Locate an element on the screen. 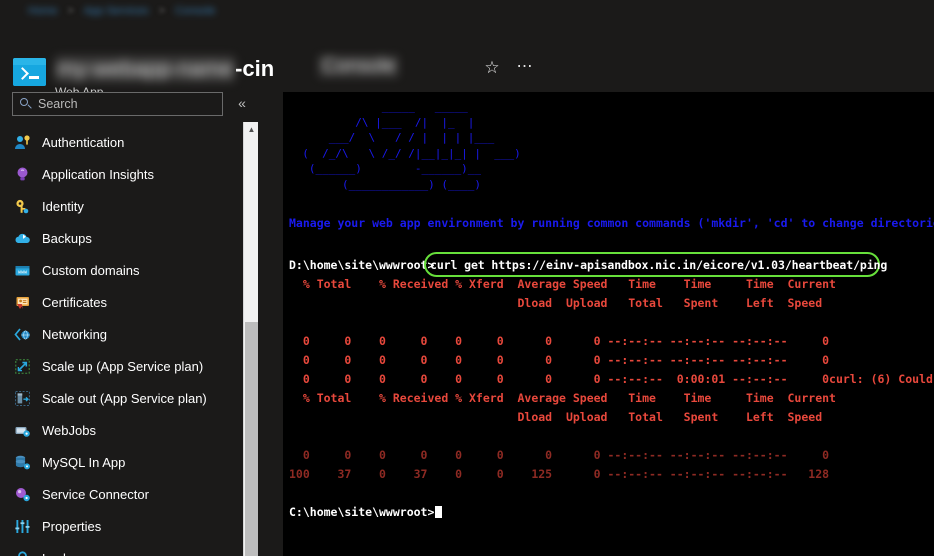 Image resolution: width=934 pixels, height=556 pixels. search-icon is located at coordinates (26, 104).